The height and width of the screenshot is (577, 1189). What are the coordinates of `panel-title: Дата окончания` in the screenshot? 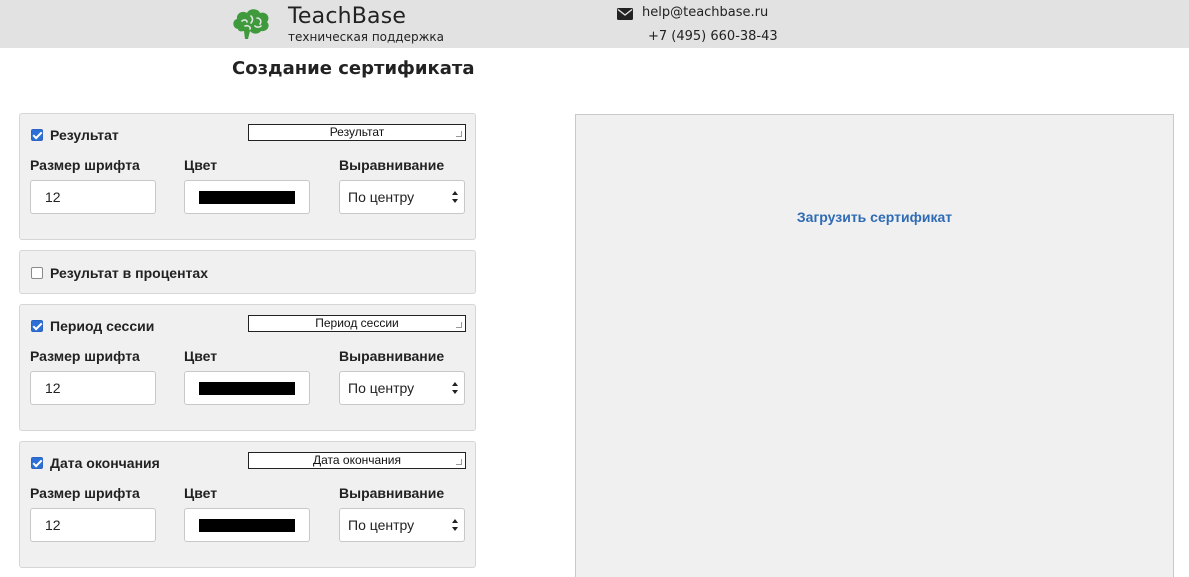 It's located at (105, 463).